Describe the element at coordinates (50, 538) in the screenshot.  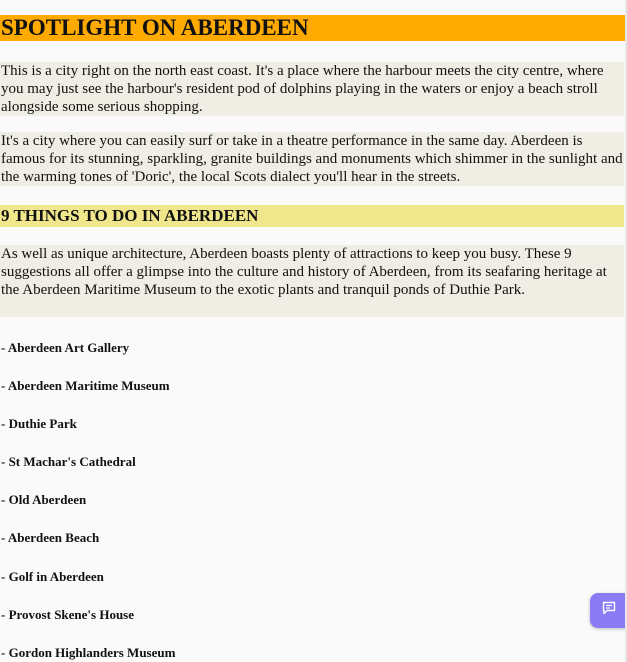
I see `list-item: - Aberdeen Beach` at that location.